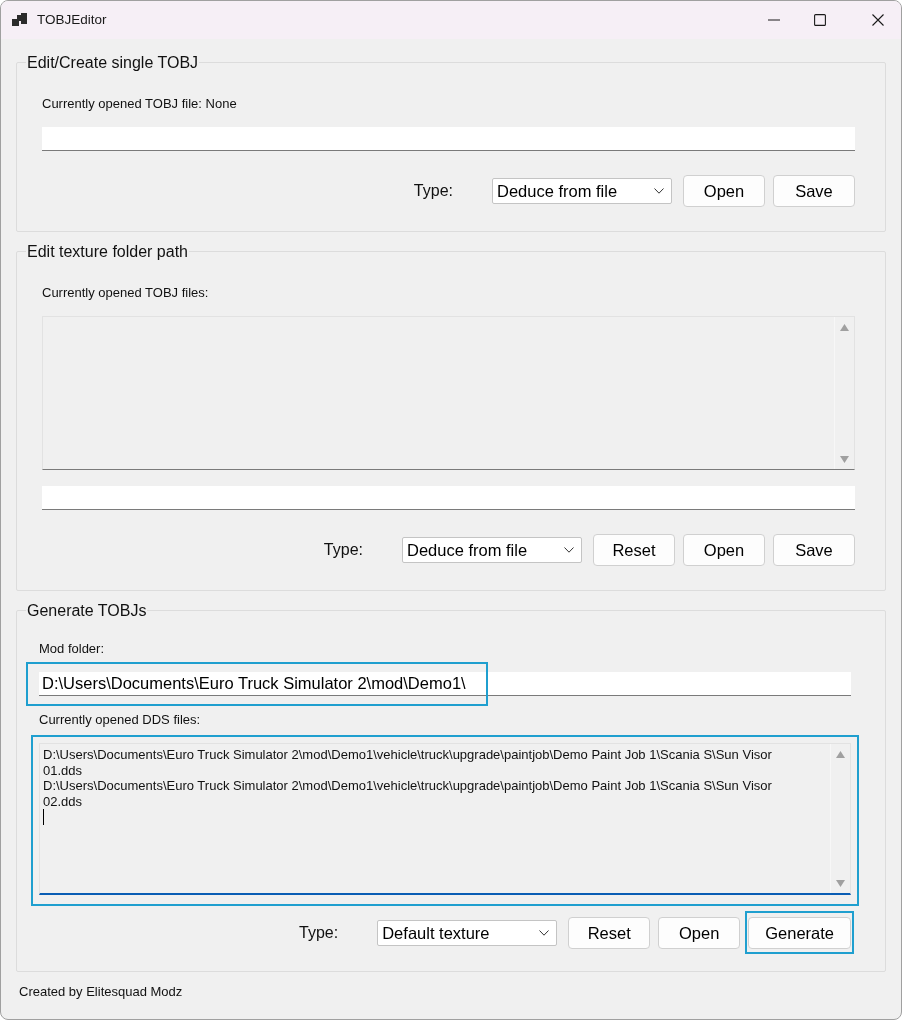 Image resolution: width=902 pixels, height=1020 pixels. What do you see at coordinates (113, 62) in the screenshot?
I see `group-title: Edit/Create single TOBJ` at bounding box center [113, 62].